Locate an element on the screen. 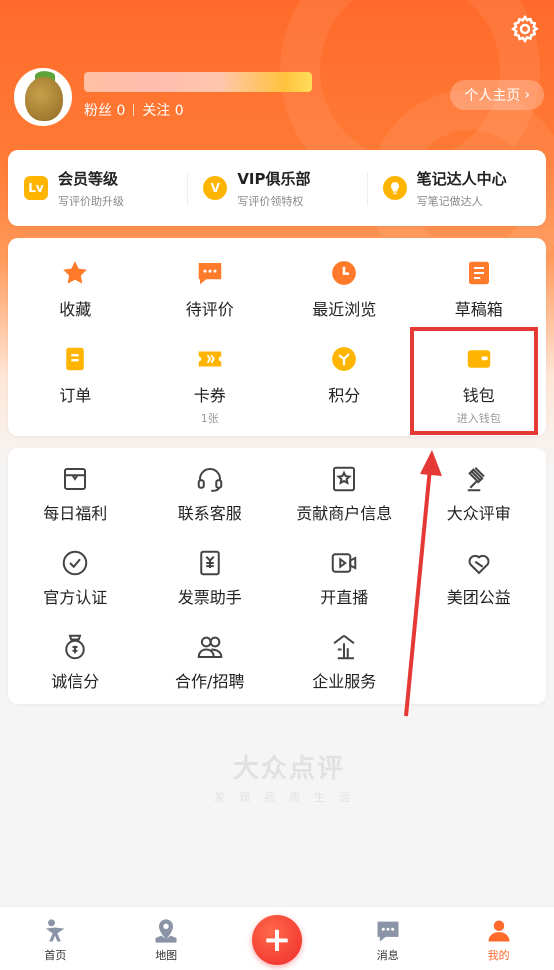 The height and width of the screenshot is (970, 554). message-icon is located at coordinates (388, 931).